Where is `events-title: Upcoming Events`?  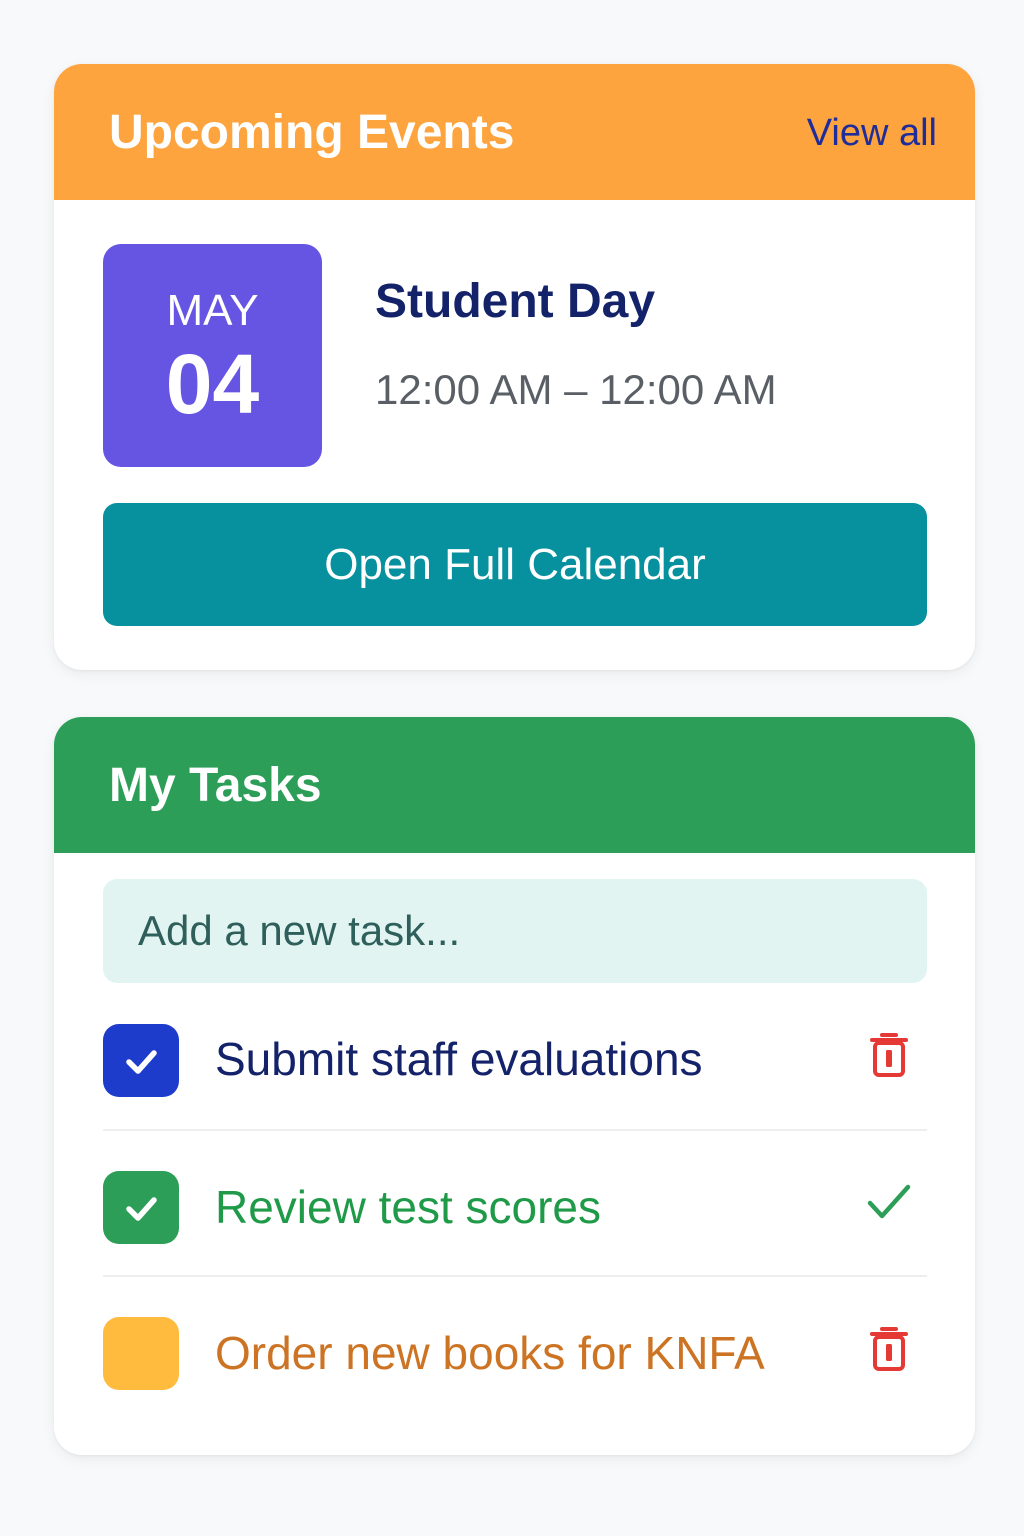 events-title: Upcoming Events is located at coordinates (312, 132).